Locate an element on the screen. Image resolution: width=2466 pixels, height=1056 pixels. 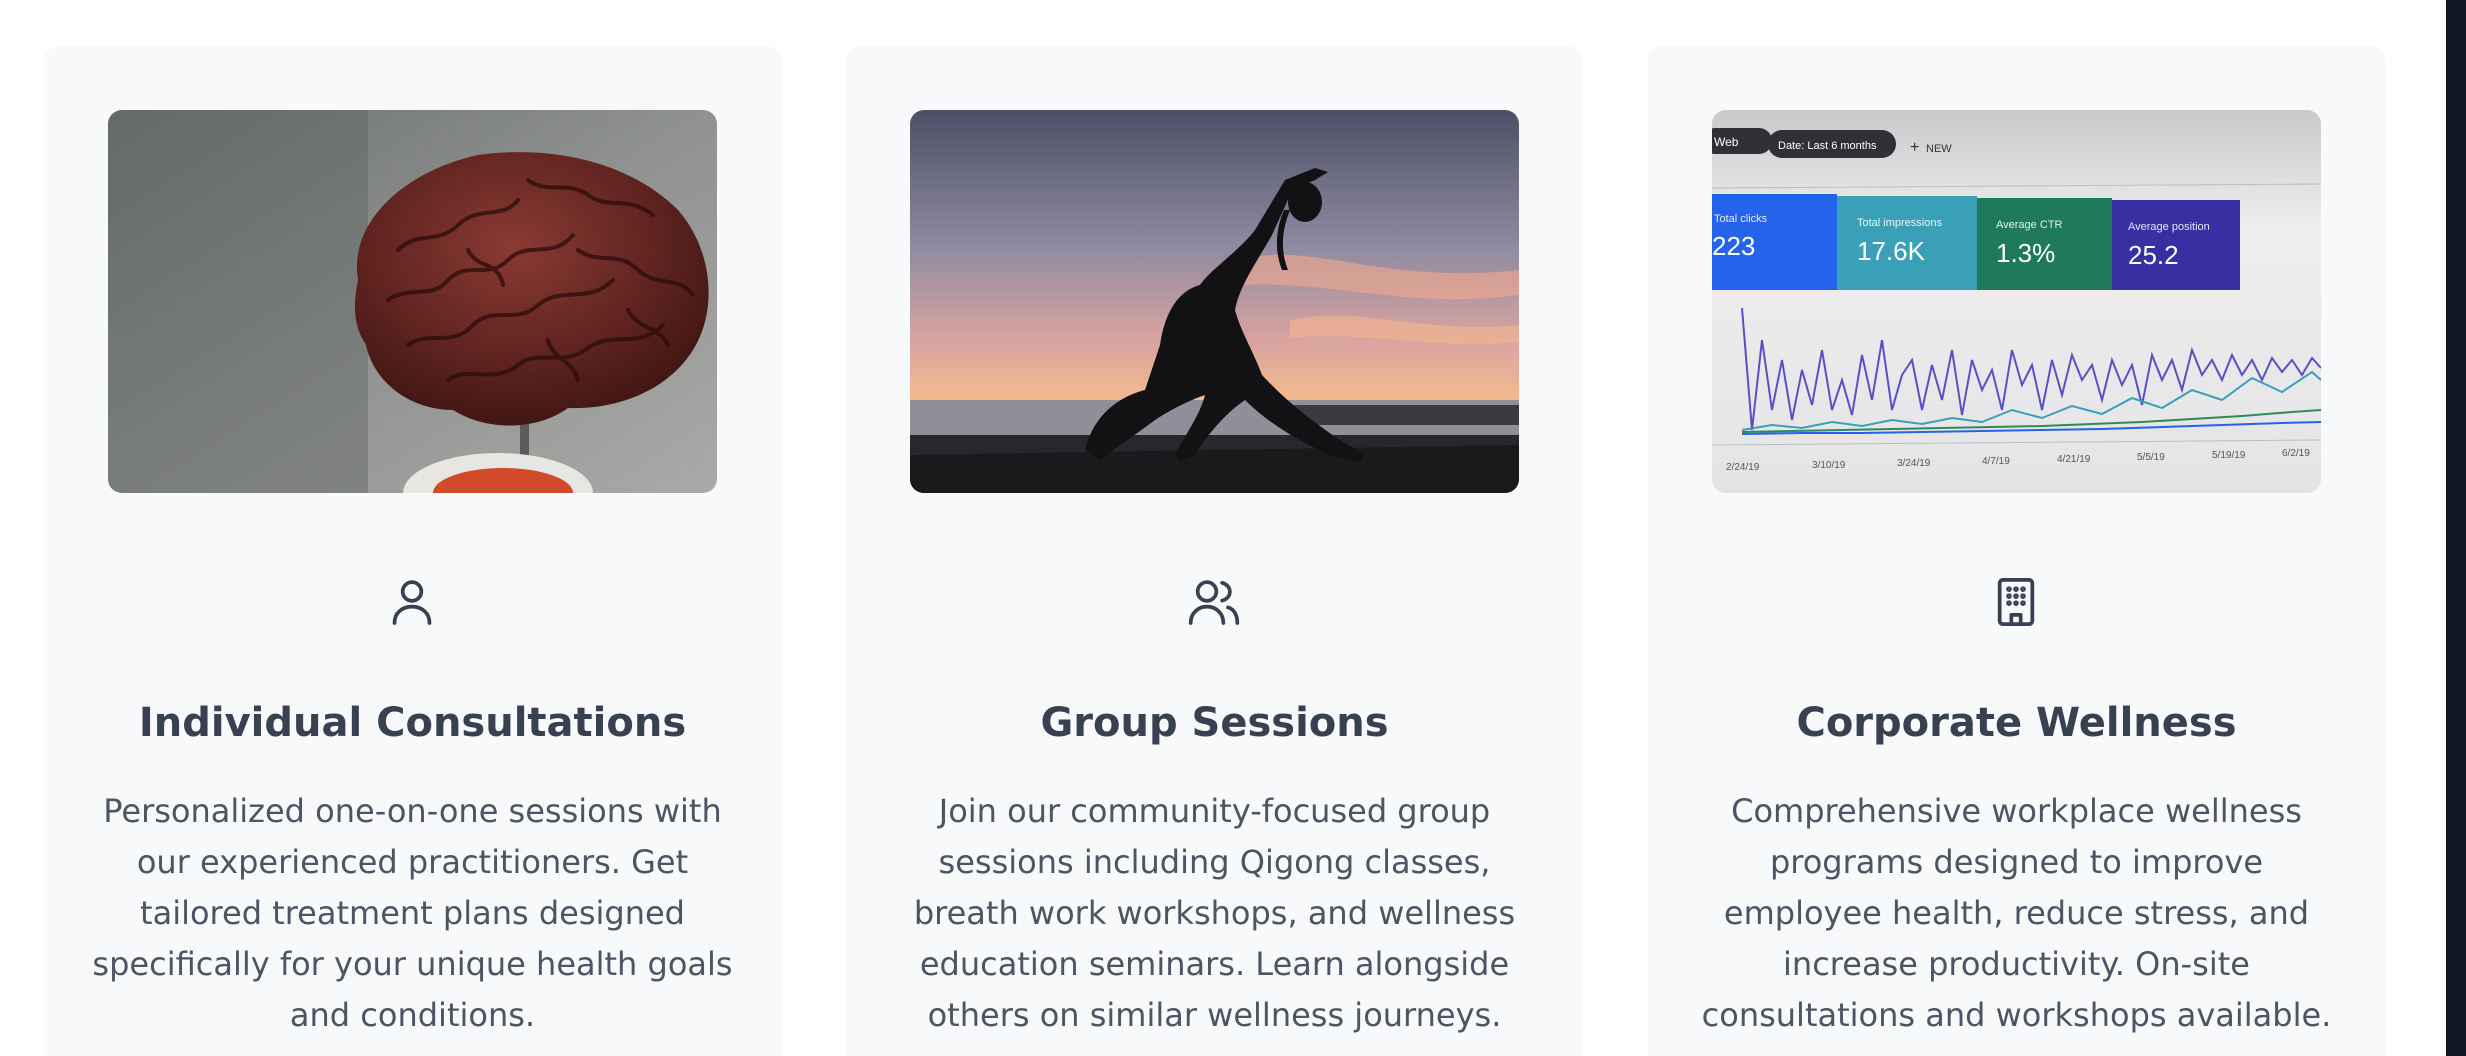
service-title: Corporate Wellness is located at coordinates (2016, 723).